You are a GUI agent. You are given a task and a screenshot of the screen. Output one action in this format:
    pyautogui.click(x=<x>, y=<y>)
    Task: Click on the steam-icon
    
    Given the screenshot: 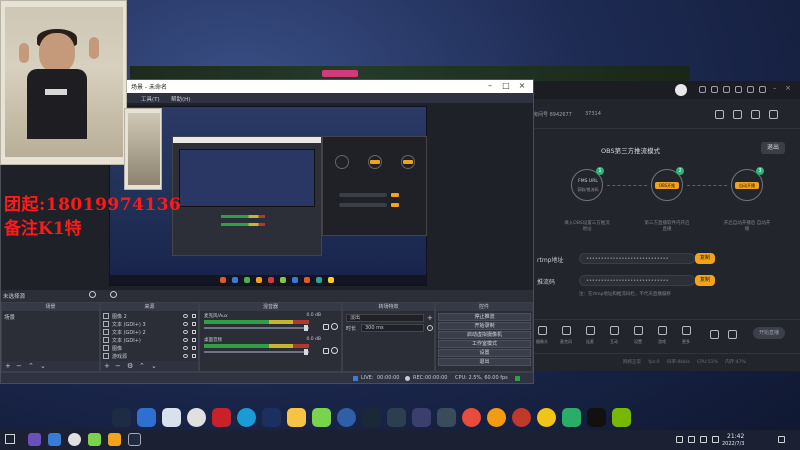 What is the action you would take?
    pyautogui.click(x=371, y=417)
    